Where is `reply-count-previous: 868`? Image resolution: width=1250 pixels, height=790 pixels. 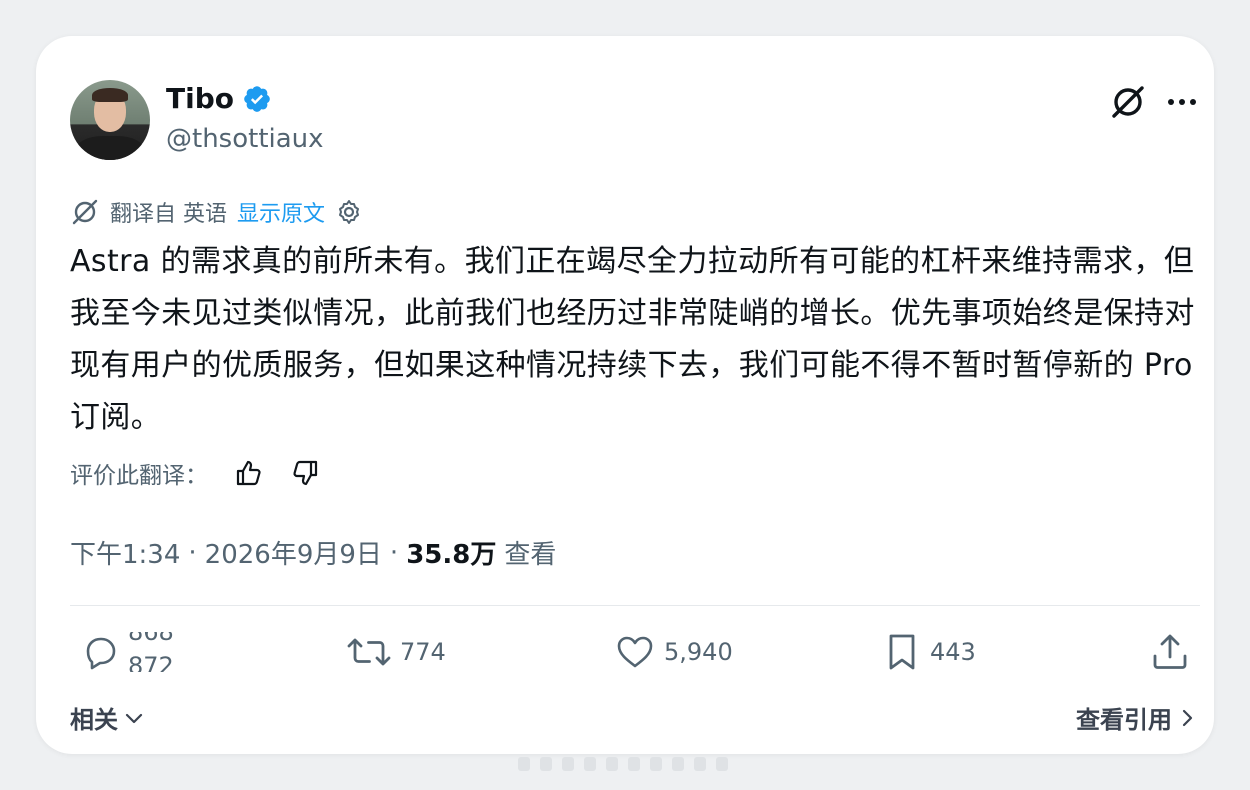 reply-count-previous: 868 is located at coordinates (151, 639).